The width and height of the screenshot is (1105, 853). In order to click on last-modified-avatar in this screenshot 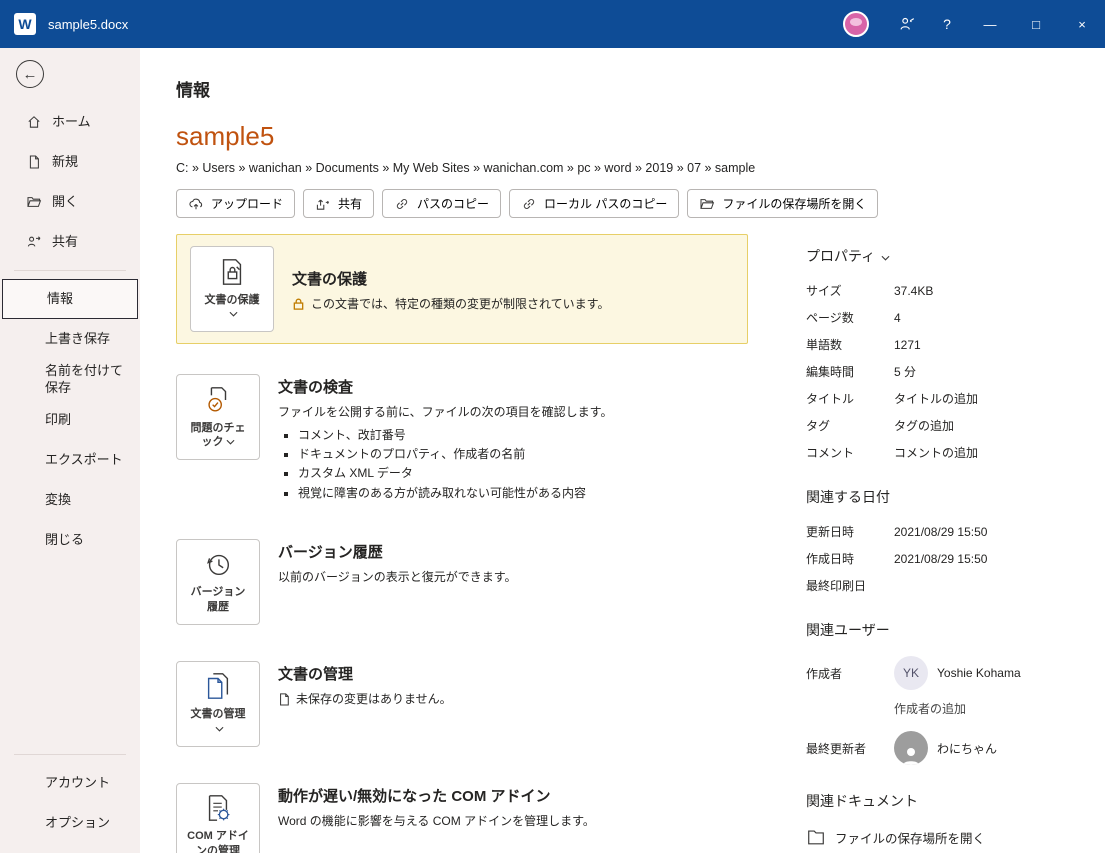, I will do `click(911, 748)`.